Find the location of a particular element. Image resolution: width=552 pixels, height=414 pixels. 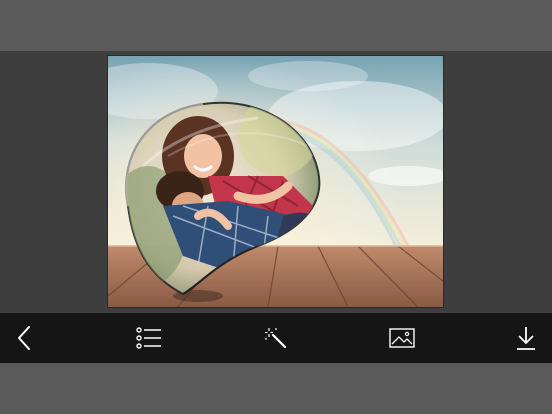

gallery-button is located at coordinates (402, 338).